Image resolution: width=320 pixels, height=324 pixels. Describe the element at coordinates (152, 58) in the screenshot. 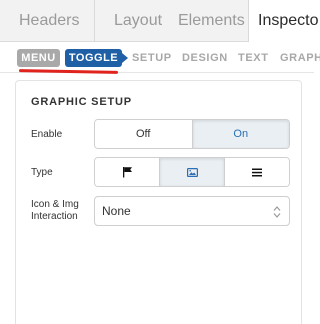

I see `subnav-setup: SETUP` at that location.